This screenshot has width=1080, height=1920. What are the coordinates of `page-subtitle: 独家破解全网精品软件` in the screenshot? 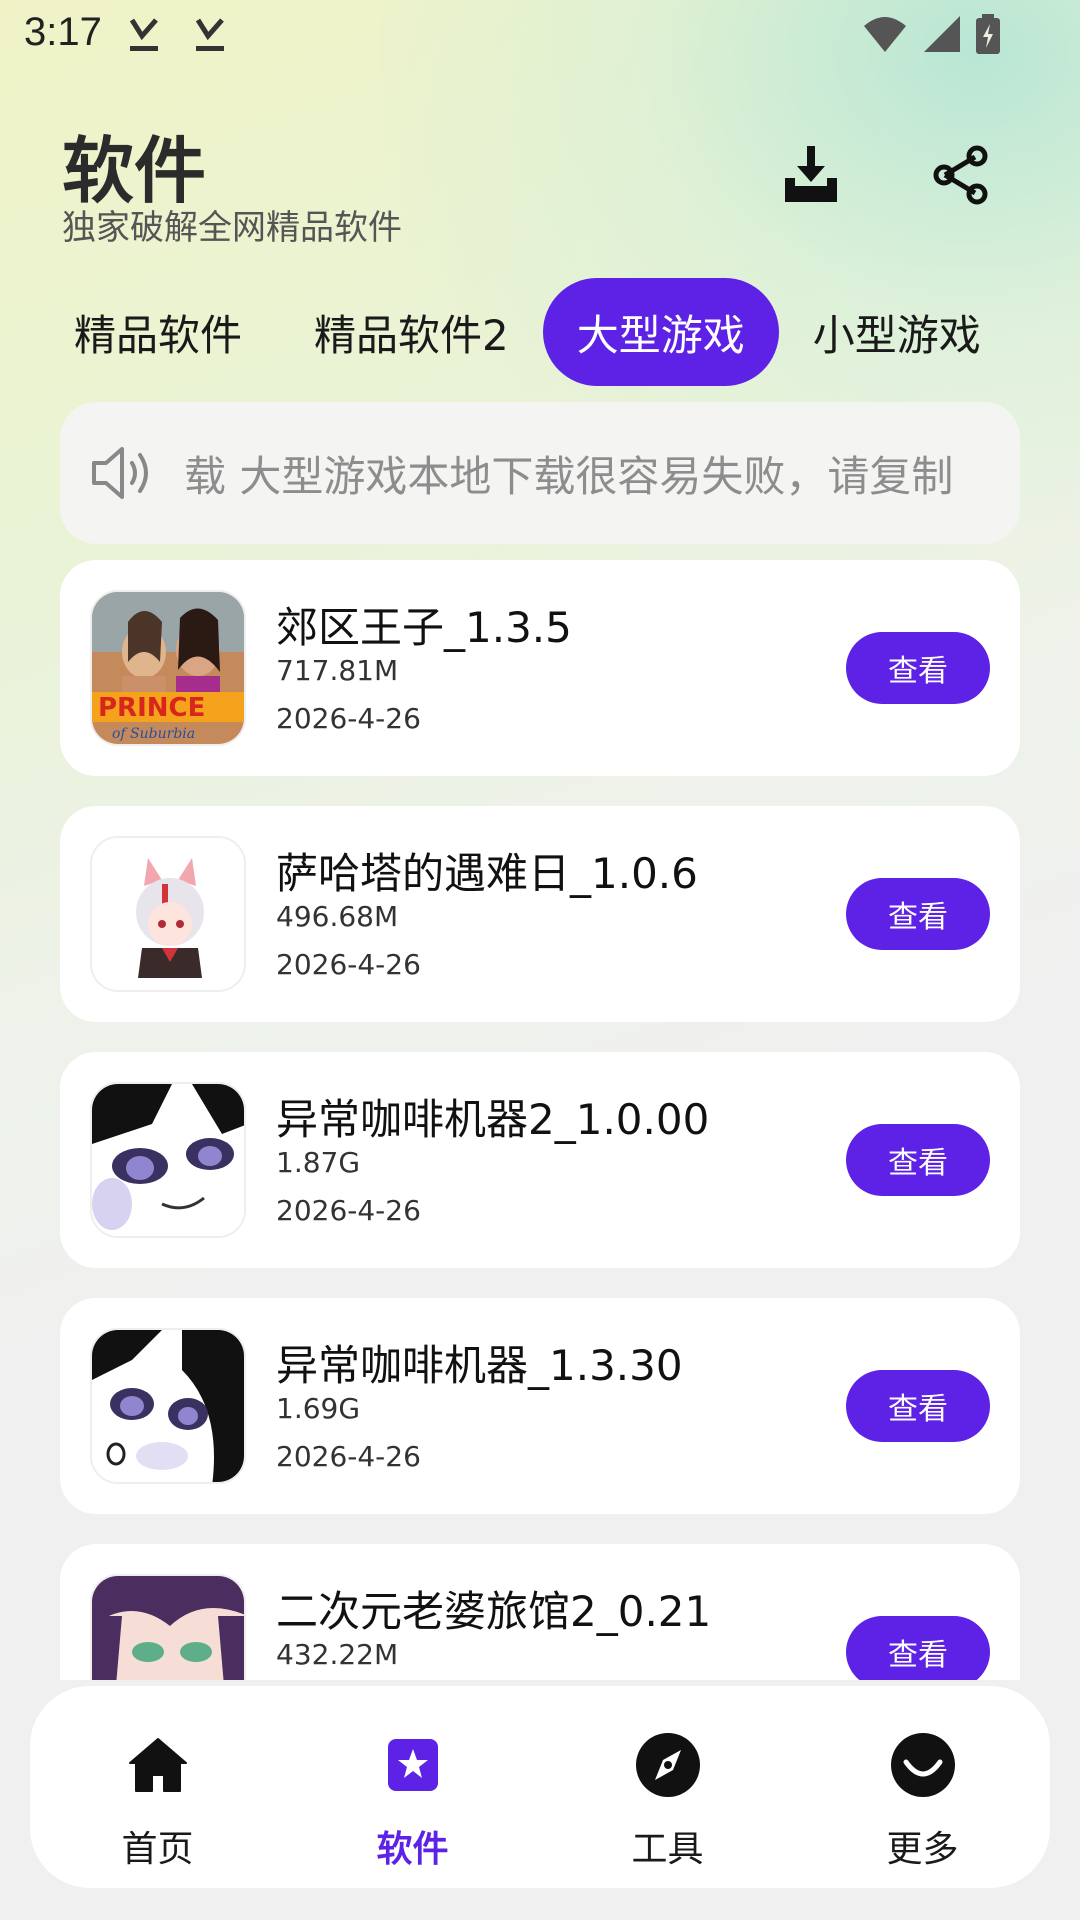 It's located at (232, 228).